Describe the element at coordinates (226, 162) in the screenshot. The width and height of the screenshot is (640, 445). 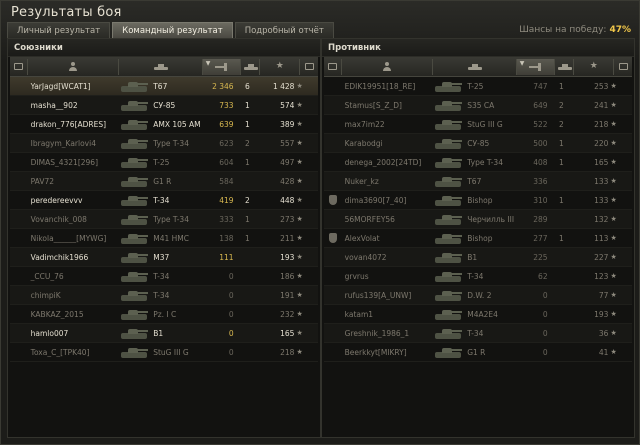
I see `damage-value: 604` at that location.